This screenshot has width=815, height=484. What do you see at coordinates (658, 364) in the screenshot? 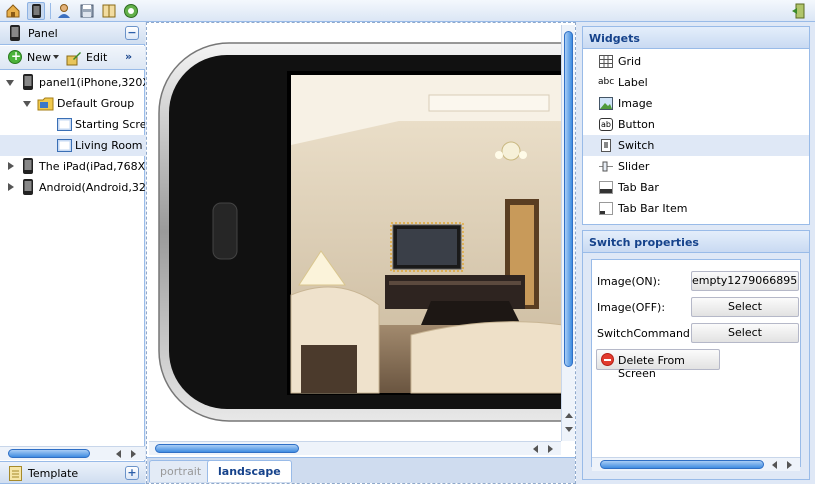
I see `delete-from-screen-button: Delete From Screen` at bounding box center [658, 364].